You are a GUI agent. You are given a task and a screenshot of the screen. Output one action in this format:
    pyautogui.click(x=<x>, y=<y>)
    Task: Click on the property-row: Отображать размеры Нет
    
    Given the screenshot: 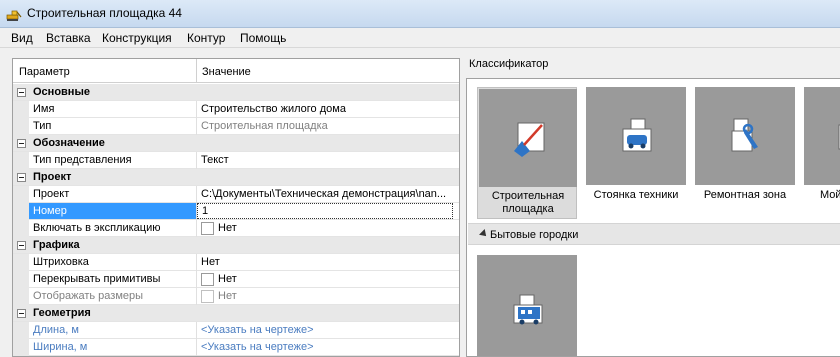 What is the action you would take?
    pyautogui.click(x=236, y=296)
    